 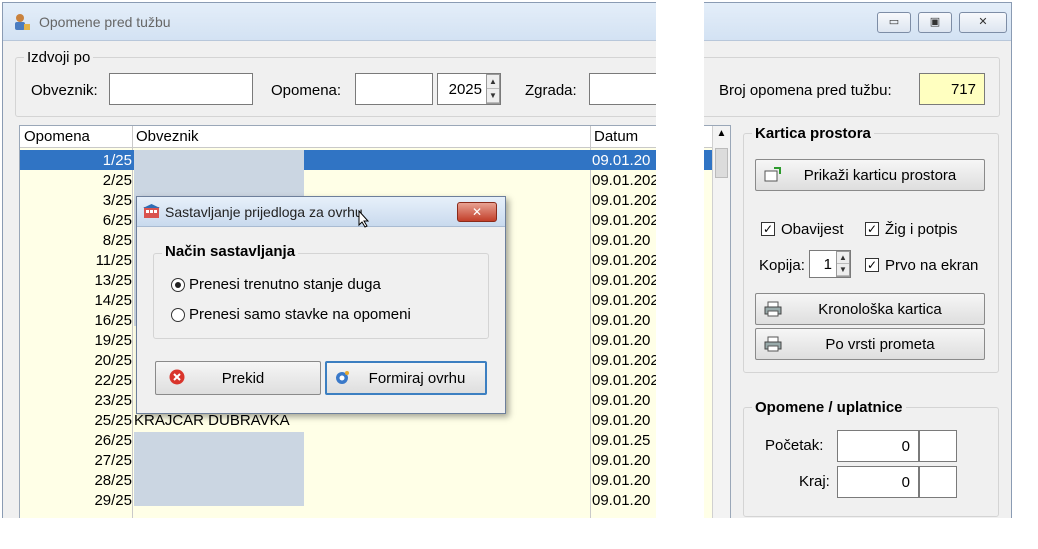 I want to click on cell-opomena: 2/25, so click(x=117, y=180).